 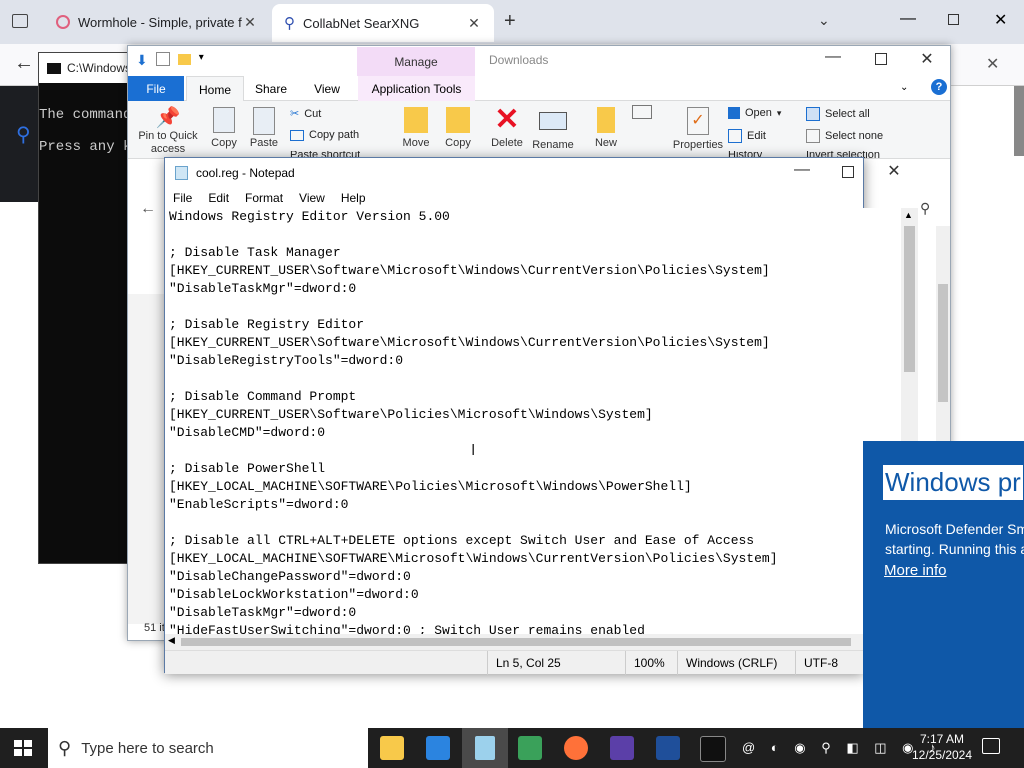 What do you see at coordinates (438, 748) in the screenshot?
I see `store-taskbar-icon` at bounding box center [438, 748].